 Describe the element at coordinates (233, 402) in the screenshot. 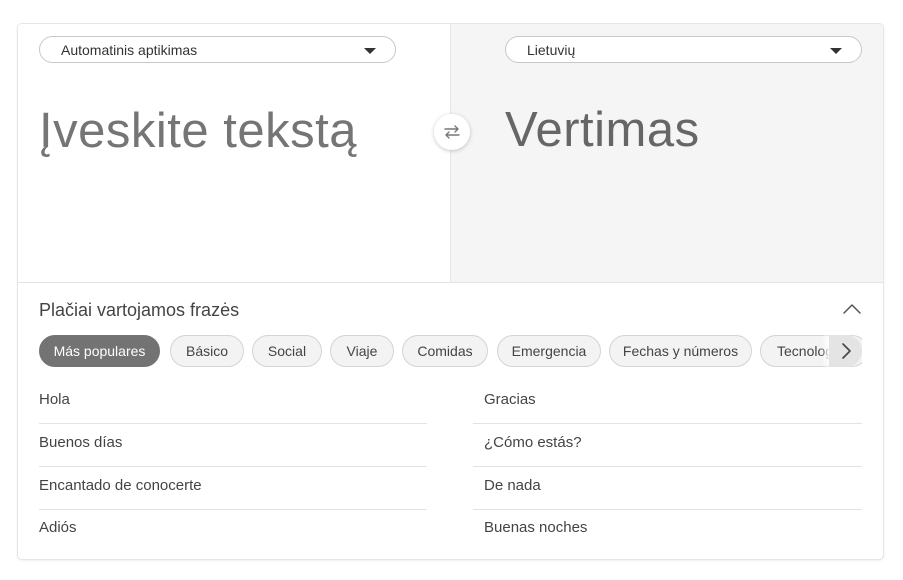

I see `phrase-item: Hola` at that location.